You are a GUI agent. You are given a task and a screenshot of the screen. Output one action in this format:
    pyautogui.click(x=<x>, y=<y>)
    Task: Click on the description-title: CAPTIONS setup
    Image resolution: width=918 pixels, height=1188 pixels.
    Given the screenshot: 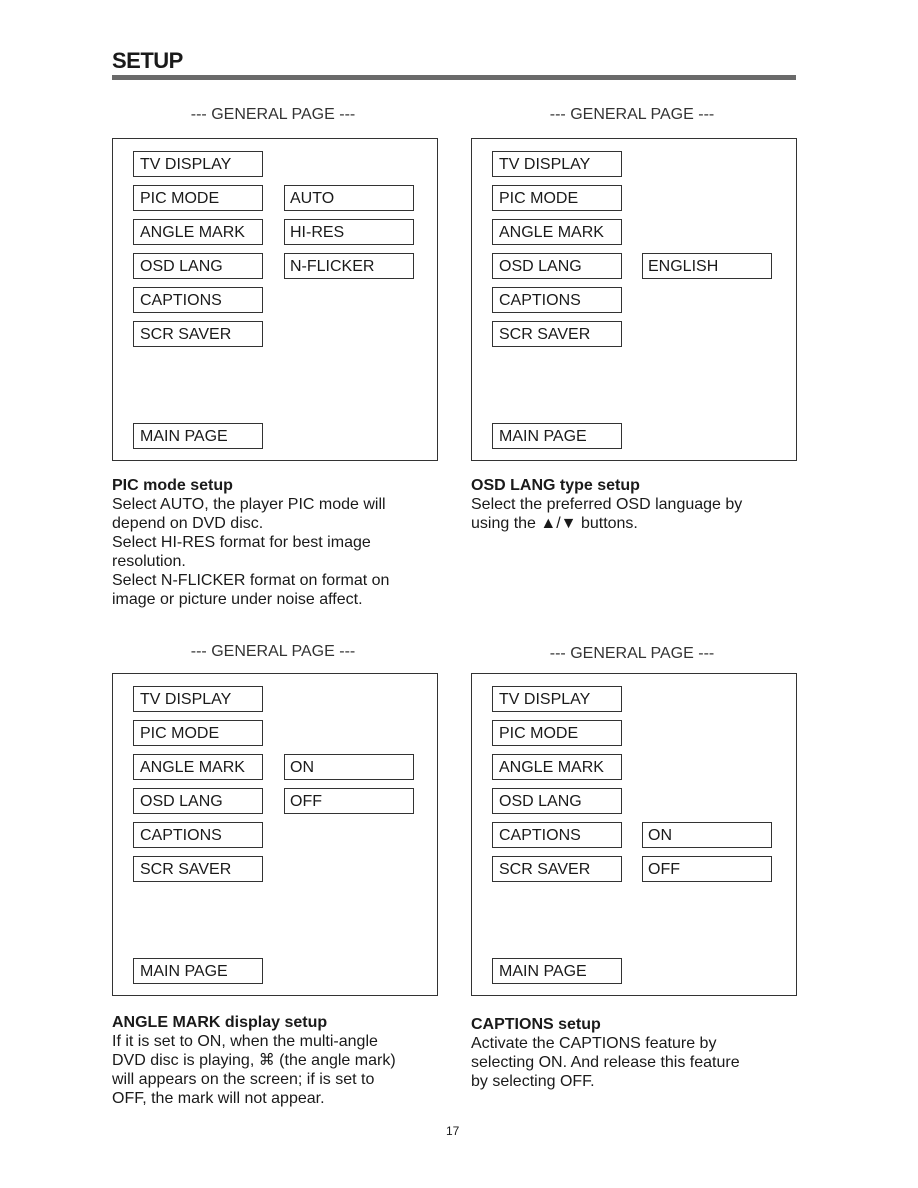 What is the action you would take?
    pyautogui.click(x=536, y=1024)
    